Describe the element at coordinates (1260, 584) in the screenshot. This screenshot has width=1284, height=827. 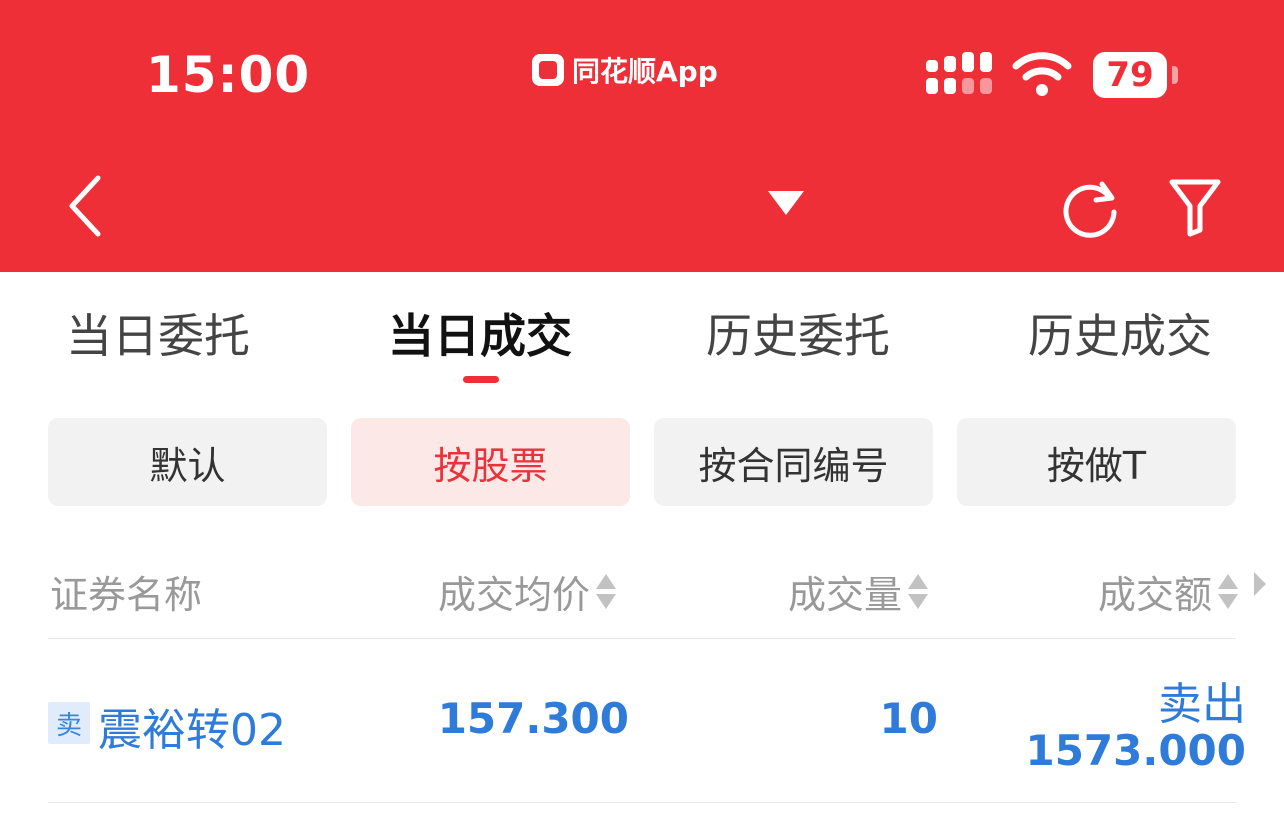
I see `scroll-right-icon` at that location.